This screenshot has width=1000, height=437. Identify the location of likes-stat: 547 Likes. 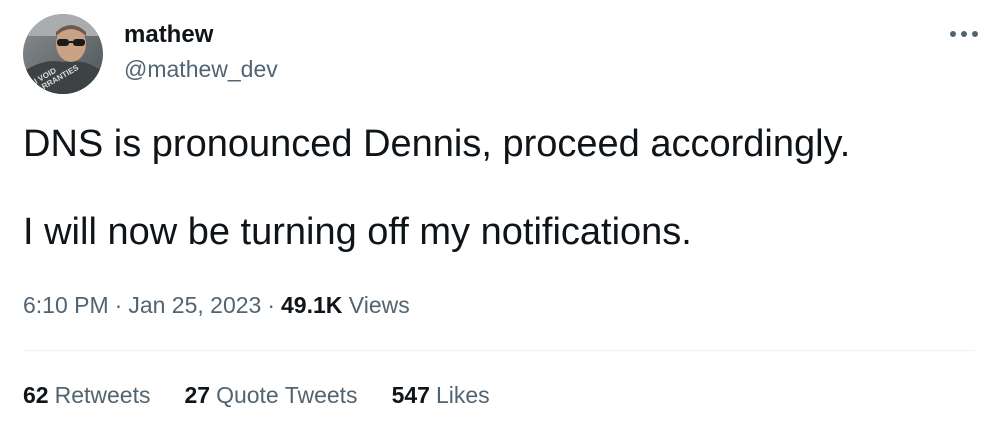
(441, 395).